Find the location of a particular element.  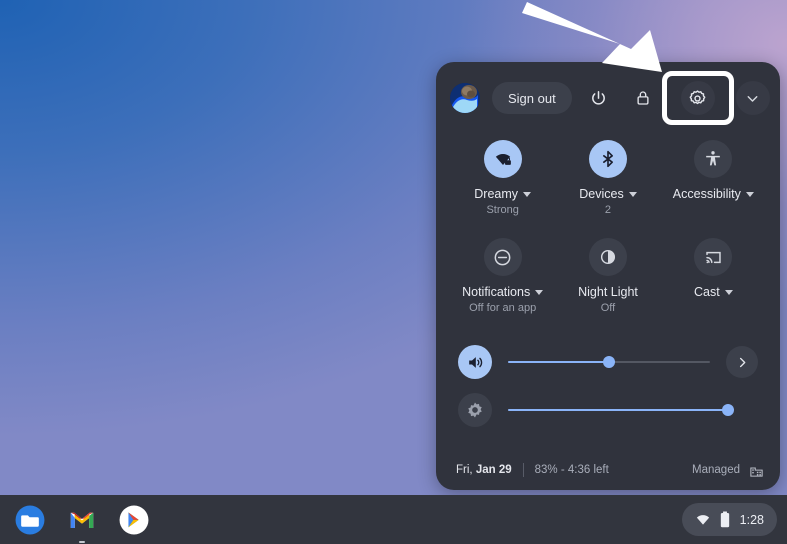

tile-network-icon-bg is located at coordinates (502, 159).